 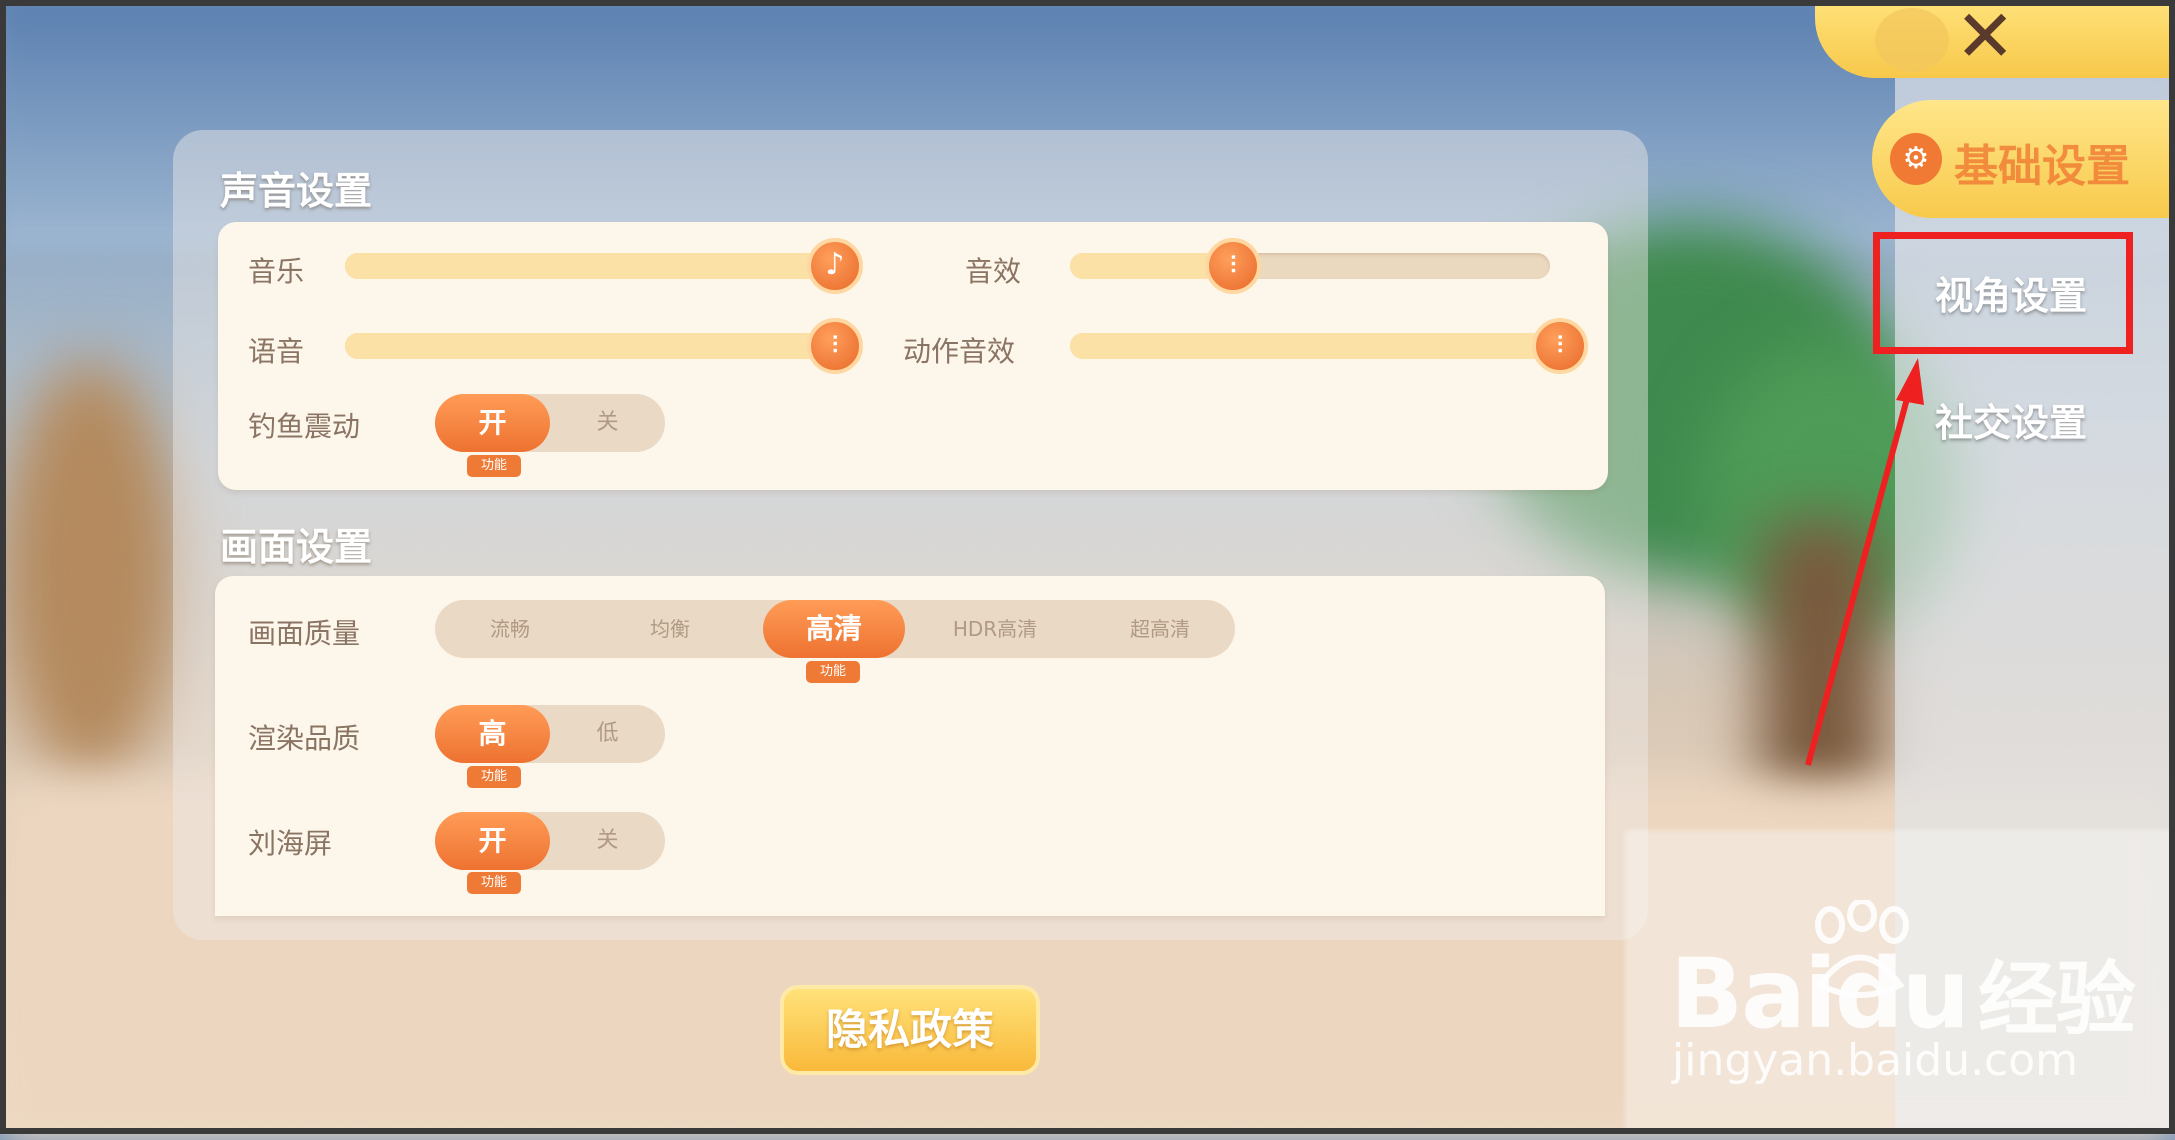 What do you see at coordinates (1858, 580) in the screenshot?
I see `arrow-line` at bounding box center [1858, 580].